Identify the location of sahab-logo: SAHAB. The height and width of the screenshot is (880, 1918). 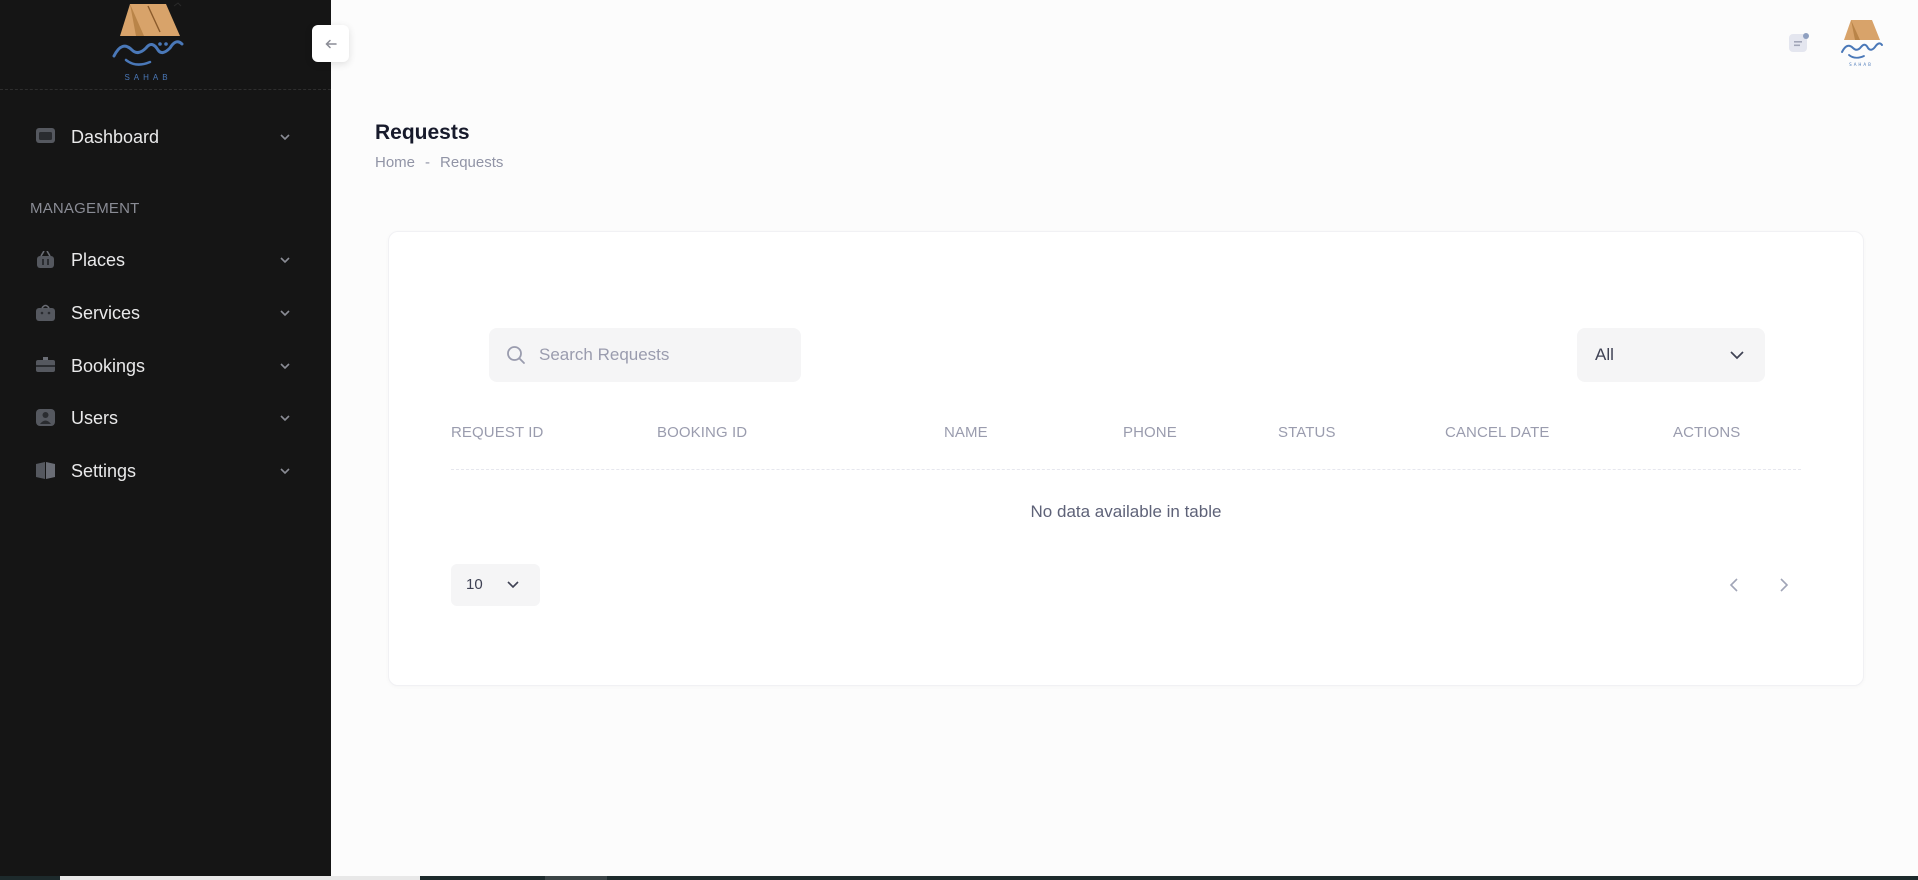
(148, 43).